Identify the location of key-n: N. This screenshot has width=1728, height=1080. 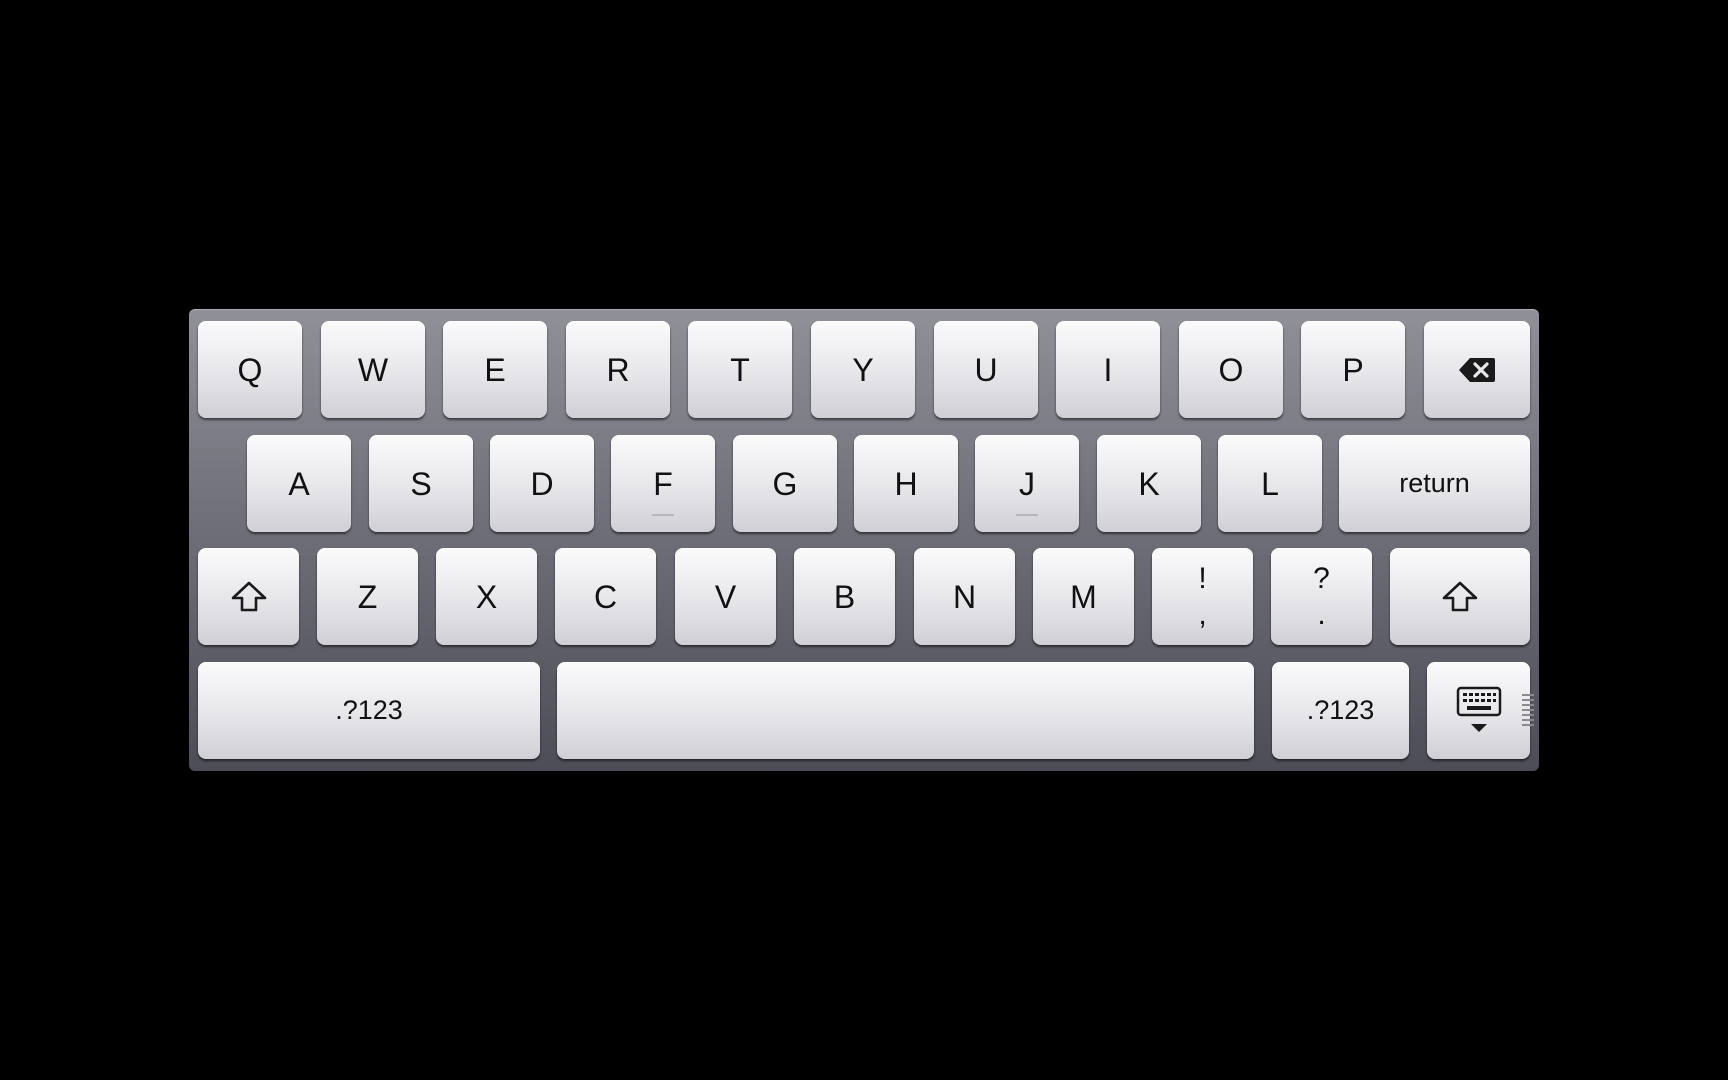
(964, 596).